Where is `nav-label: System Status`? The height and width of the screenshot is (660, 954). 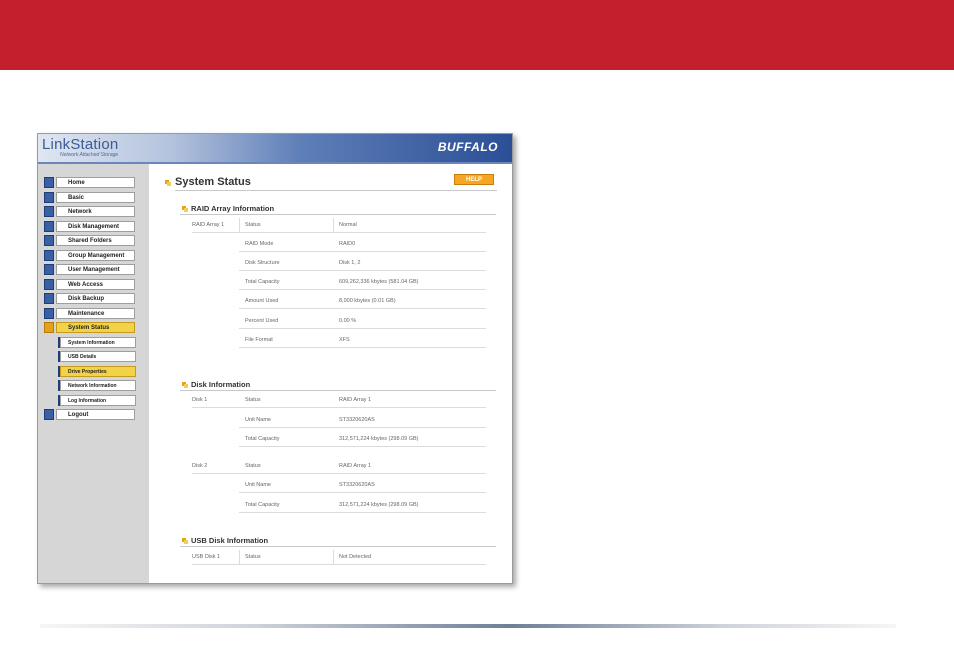
nav-label: System Status is located at coordinates (95, 327).